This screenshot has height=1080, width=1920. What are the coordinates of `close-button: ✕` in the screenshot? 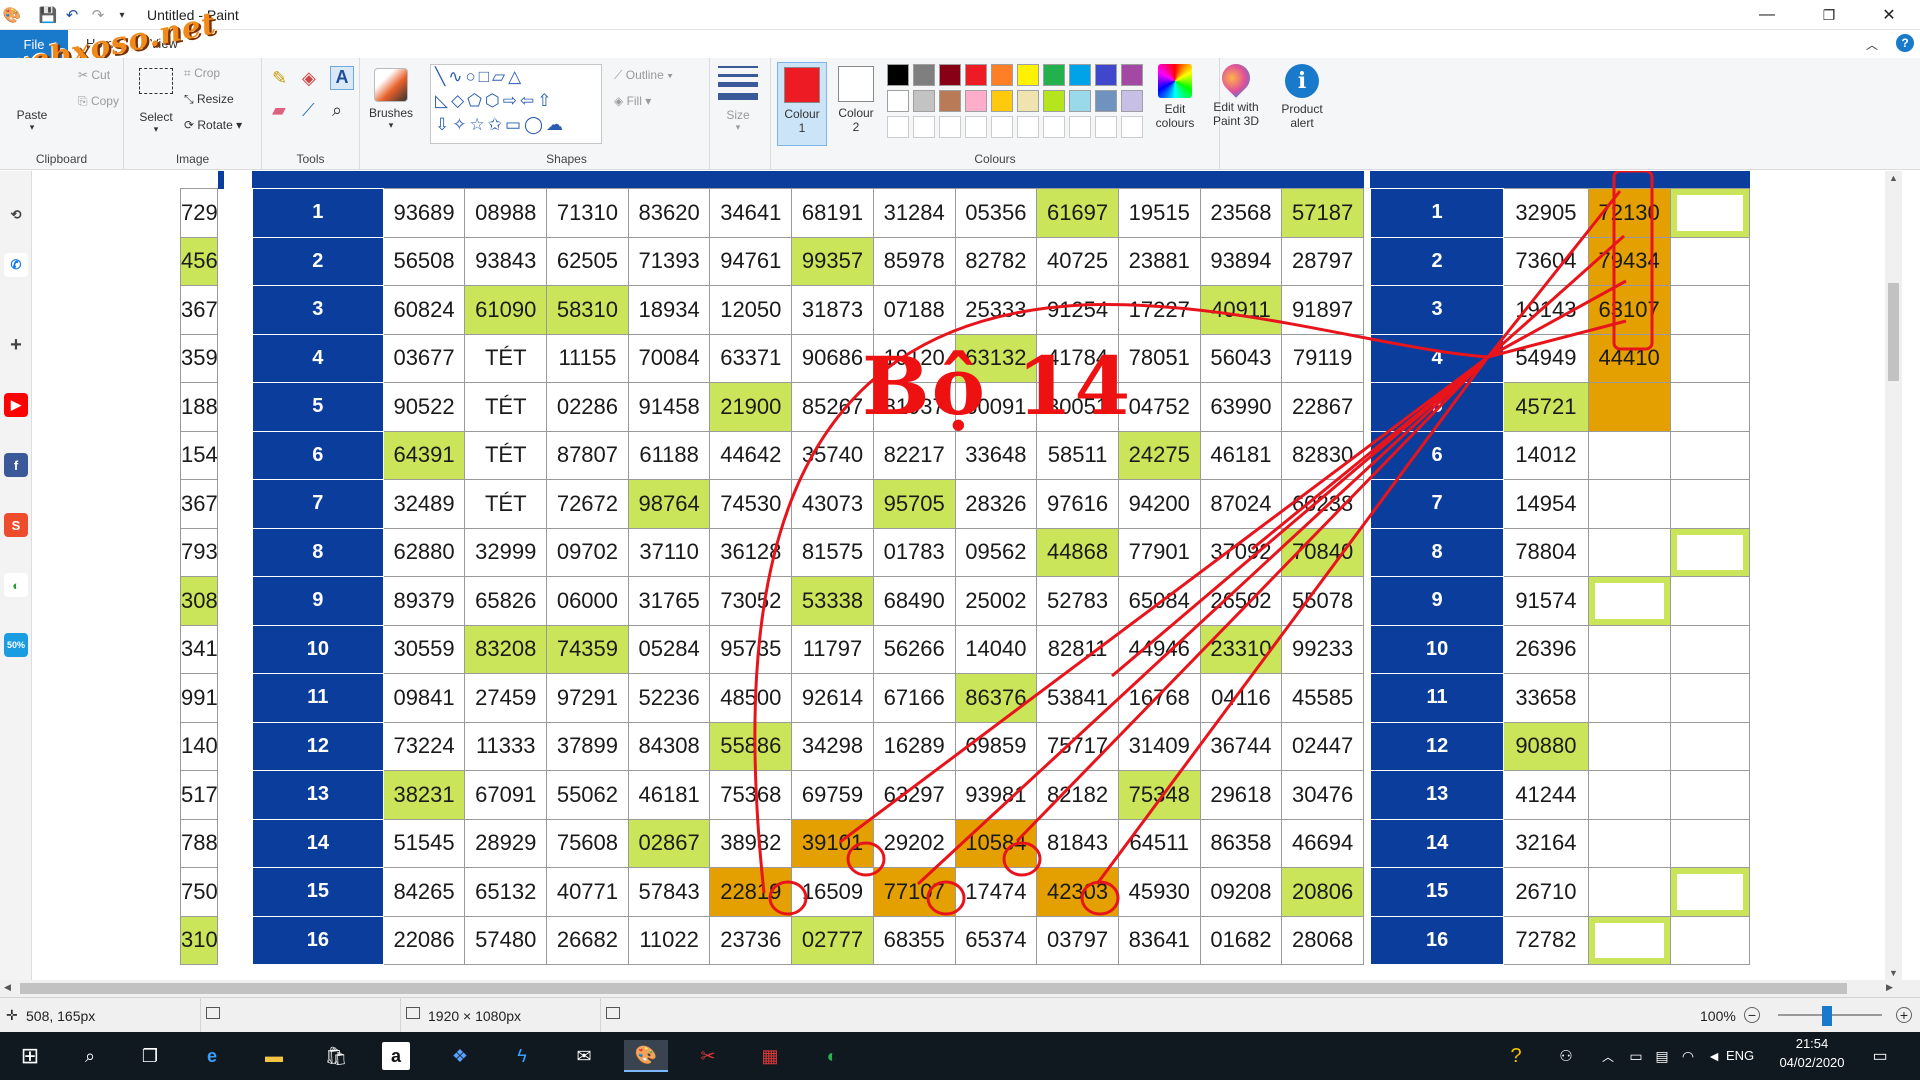 It's located at (1889, 15).